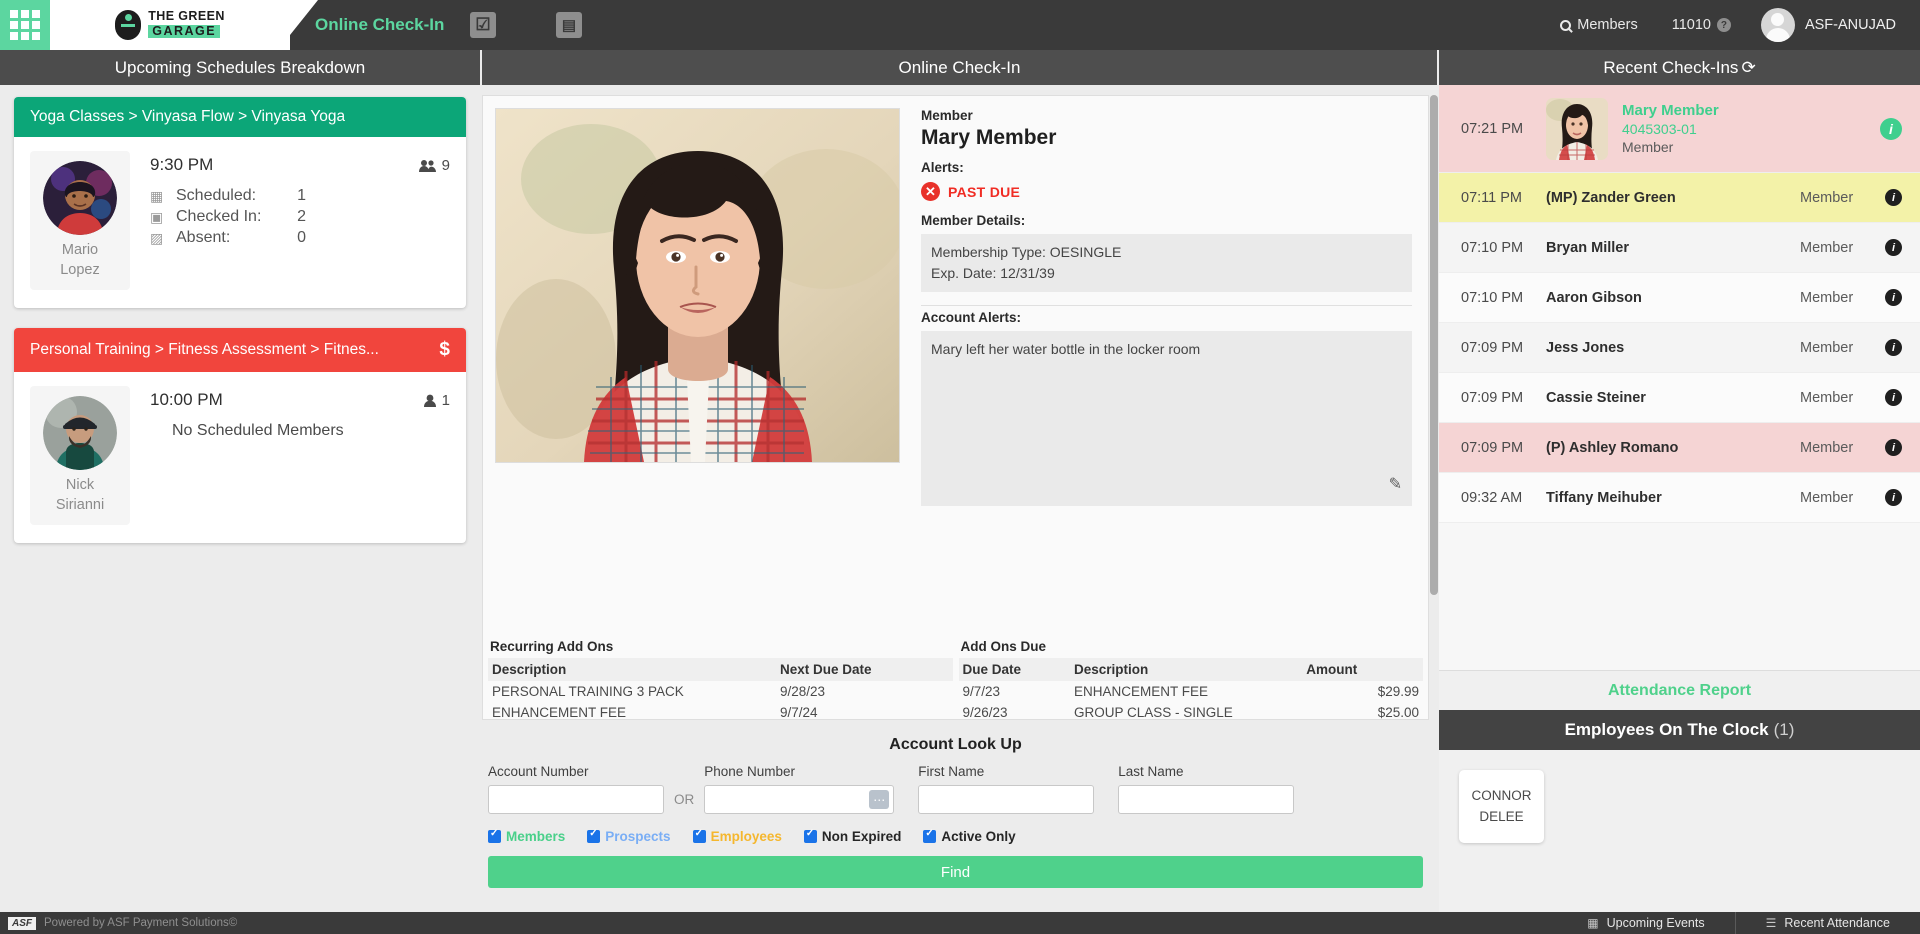  What do you see at coordinates (1679, 248) in the screenshot?
I see `list-item: 07:10 PM Bryan Miller Member i` at bounding box center [1679, 248].